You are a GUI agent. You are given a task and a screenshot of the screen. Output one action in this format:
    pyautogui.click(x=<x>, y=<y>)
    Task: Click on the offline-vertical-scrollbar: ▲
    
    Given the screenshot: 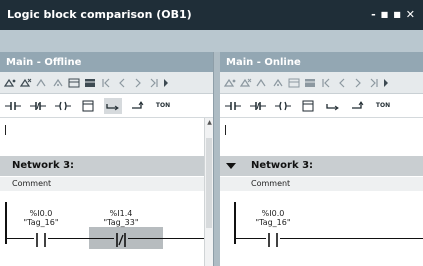 What is the action you would take?
    pyautogui.click(x=208, y=192)
    